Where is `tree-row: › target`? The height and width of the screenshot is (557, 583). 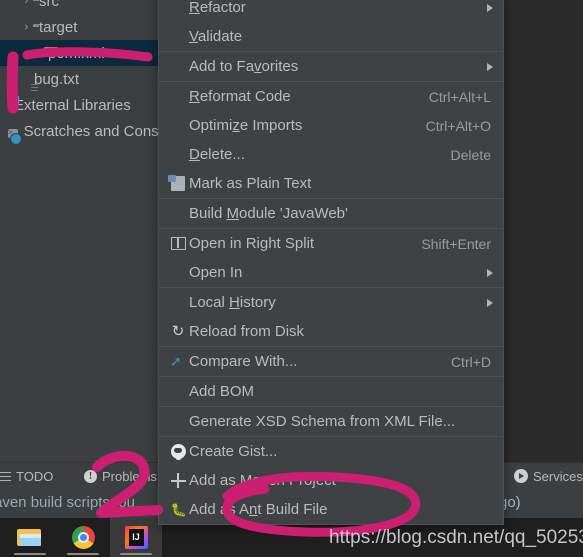 tree-row: › target is located at coordinates (79, 27).